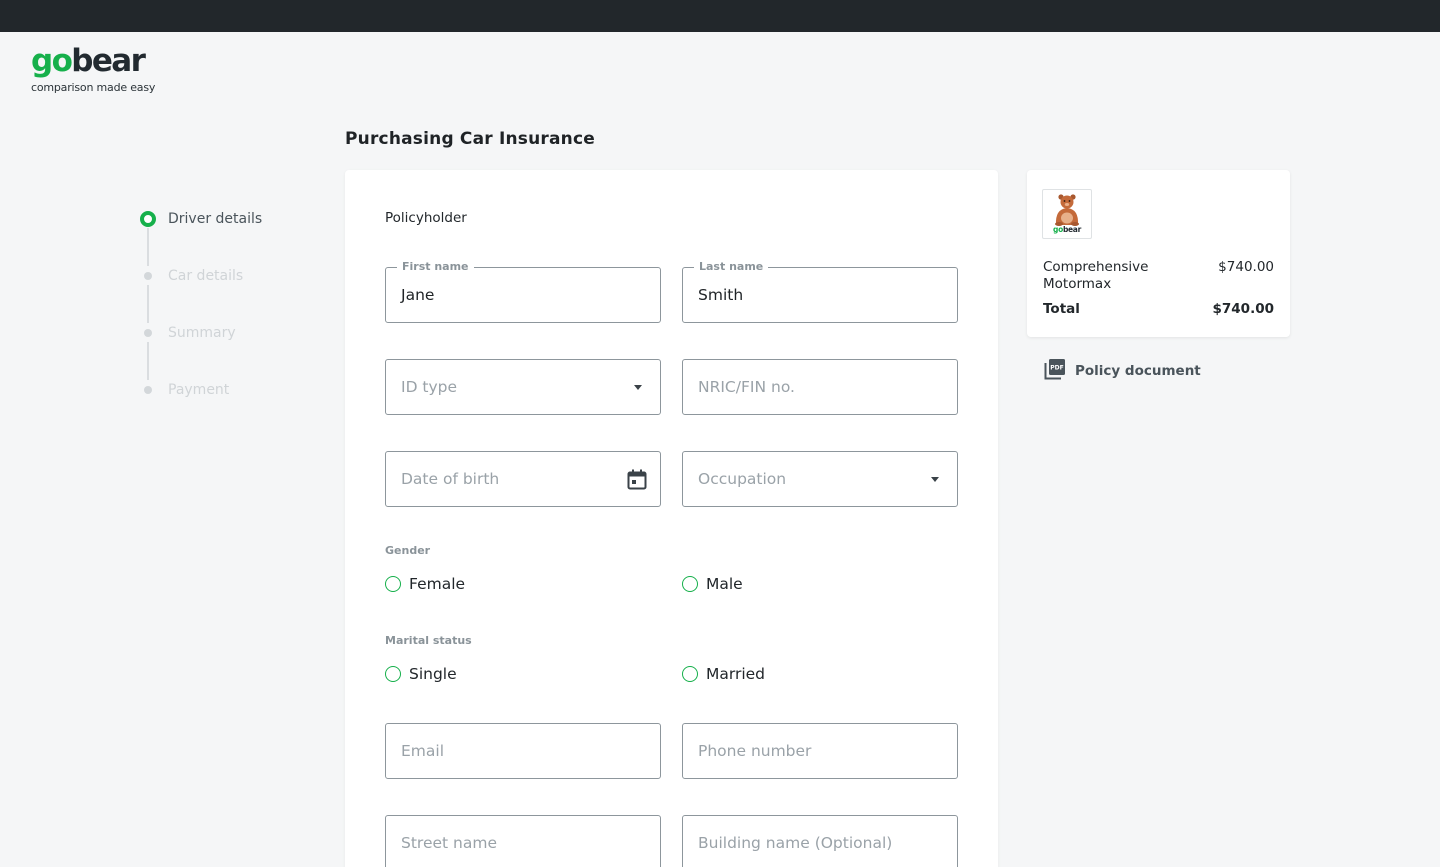  What do you see at coordinates (820, 387) in the screenshot?
I see `nric-fin-field: NRIC/FIN no.` at bounding box center [820, 387].